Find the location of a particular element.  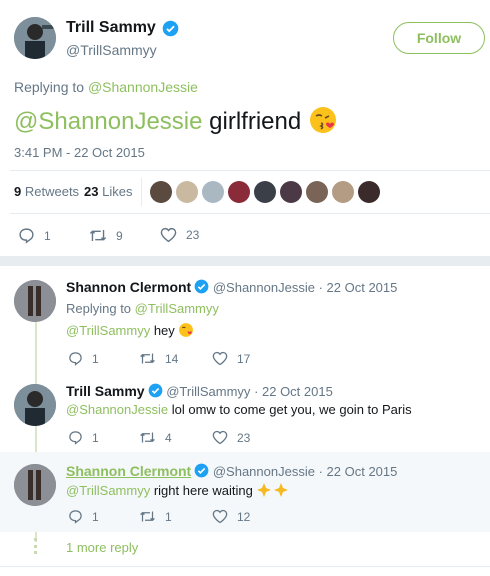

tweet-timestamp: 3:41 PM - 22 Oct 2015 is located at coordinates (79, 152).